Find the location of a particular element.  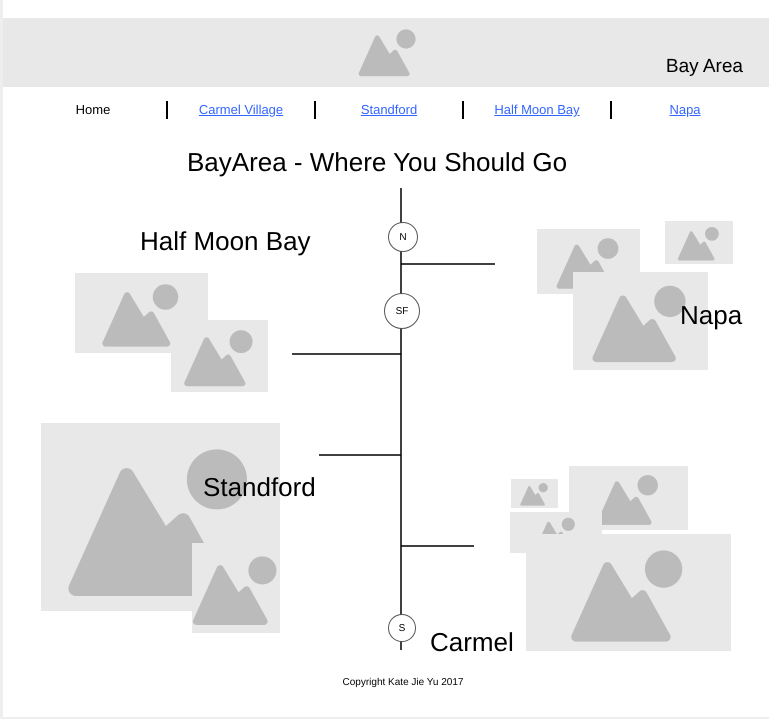

nav-link: Carmel Village is located at coordinates (241, 109).